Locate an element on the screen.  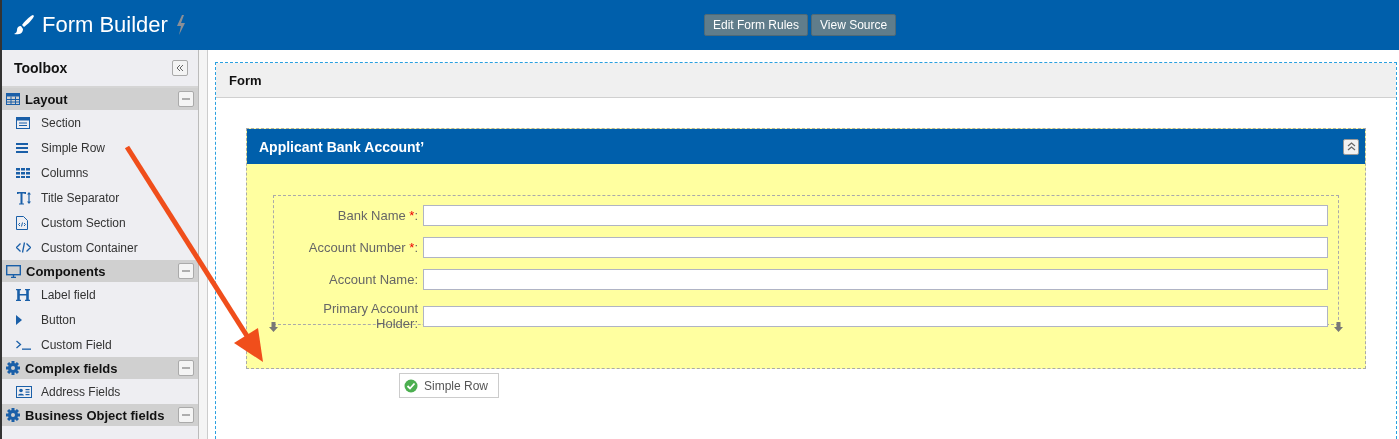
table-icon is located at coordinates (13, 99).